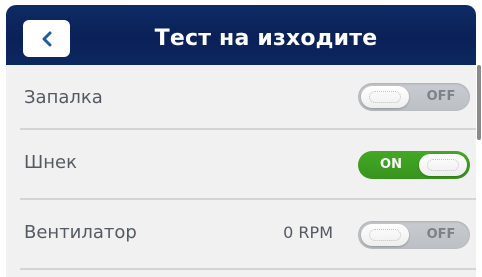 The width and height of the screenshot is (482, 277). What do you see at coordinates (248, 269) in the screenshot?
I see `divider` at bounding box center [248, 269].